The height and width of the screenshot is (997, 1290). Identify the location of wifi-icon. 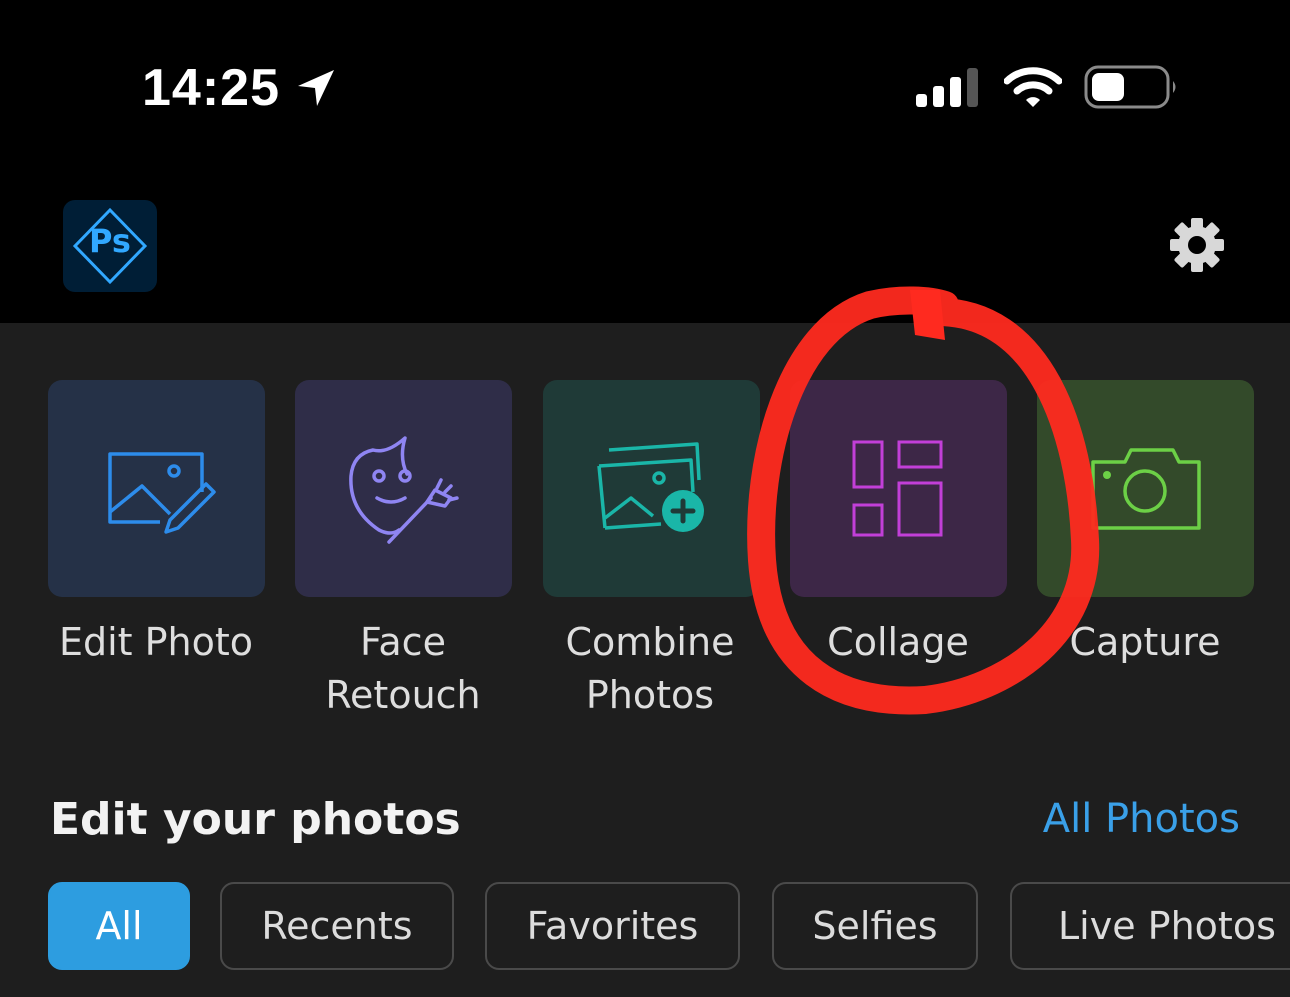
(1033, 87).